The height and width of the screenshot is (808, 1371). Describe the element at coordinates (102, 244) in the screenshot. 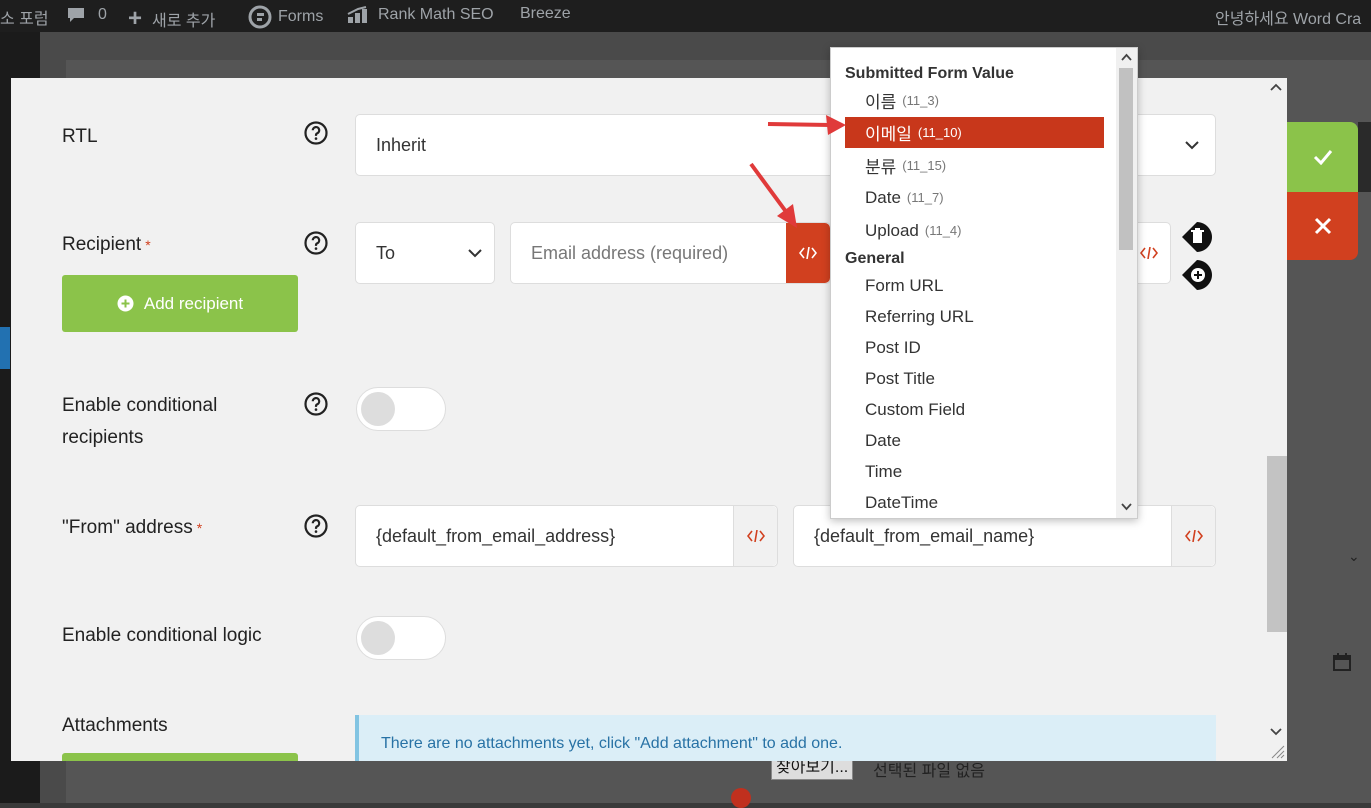

I see `recipient-label-text: Recipient` at that location.